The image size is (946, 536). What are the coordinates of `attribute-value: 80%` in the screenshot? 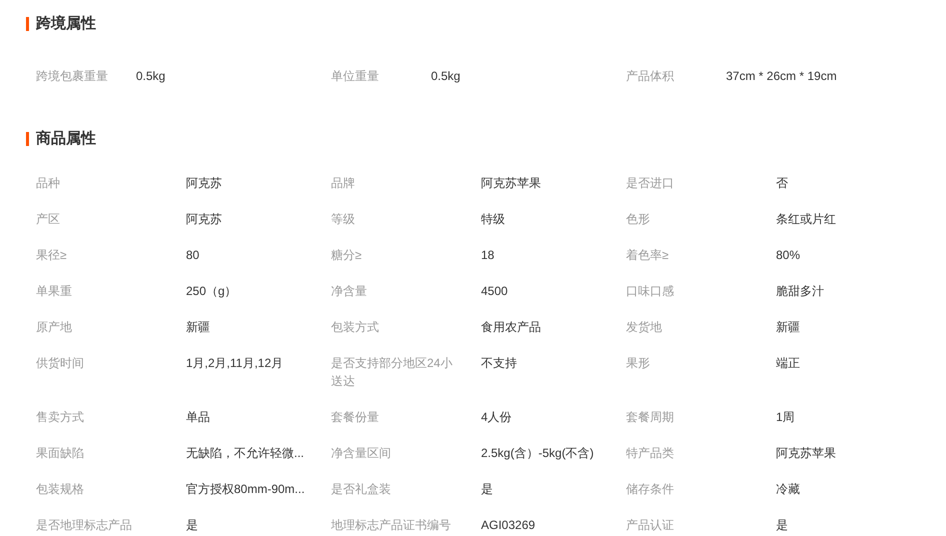 It's located at (788, 255).